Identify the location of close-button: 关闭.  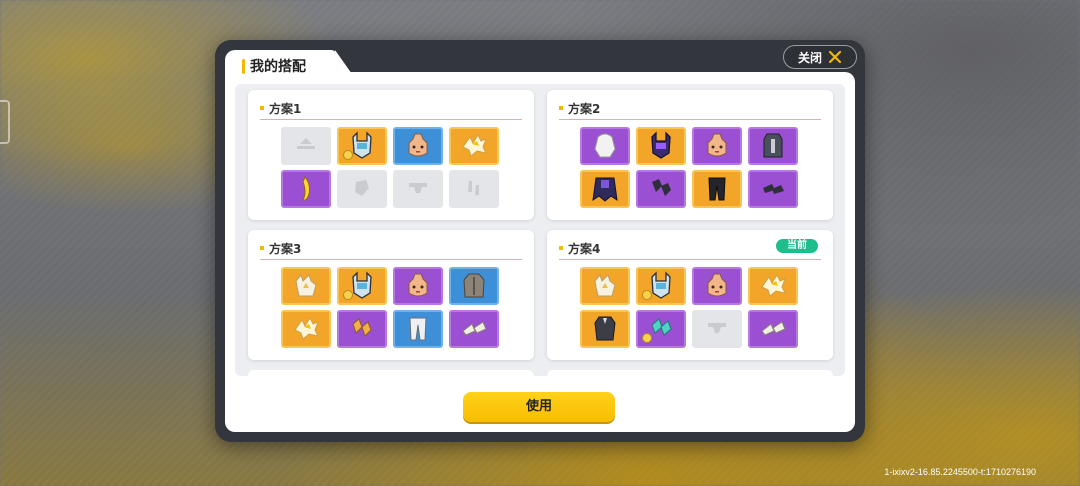
(820, 57).